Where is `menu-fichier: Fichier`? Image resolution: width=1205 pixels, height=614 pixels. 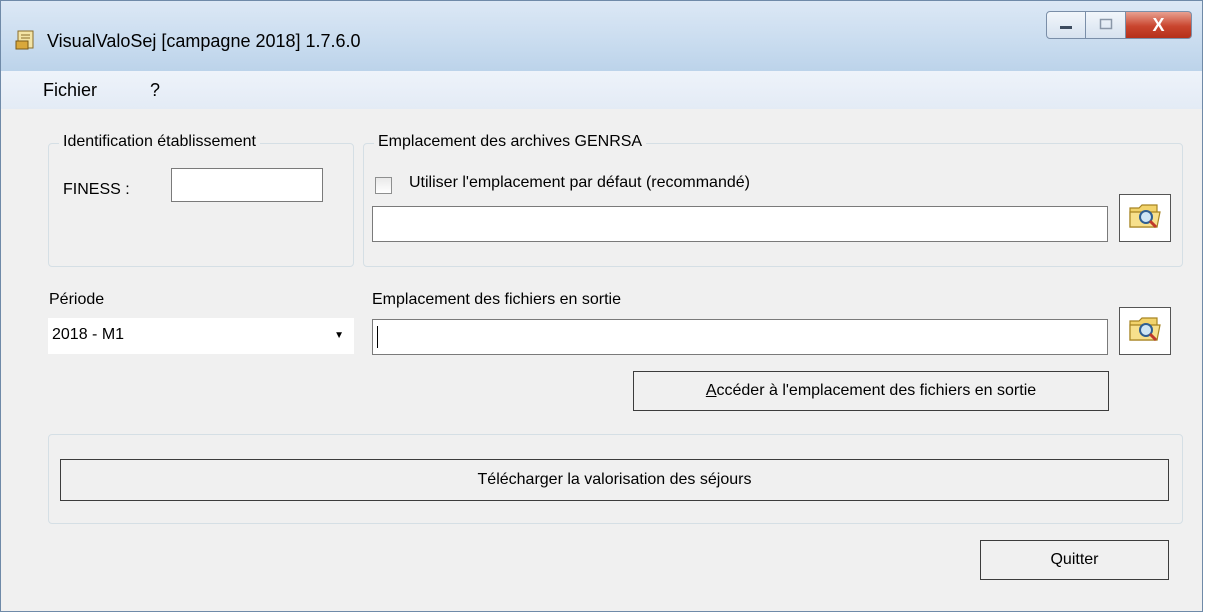 menu-fichier: Fichier is located at coordinates (70, 90).